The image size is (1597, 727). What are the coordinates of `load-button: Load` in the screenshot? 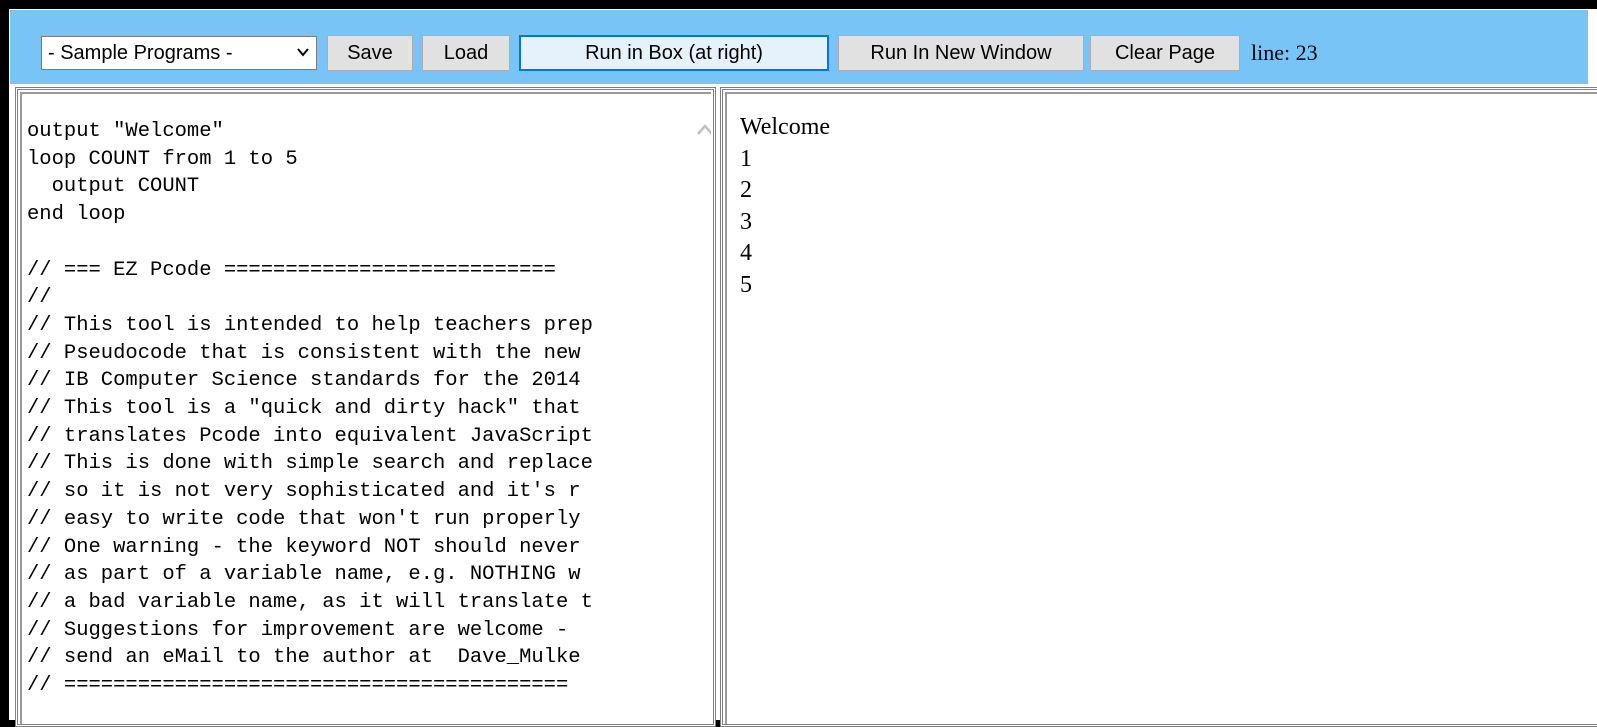 It's located at (466, 53).